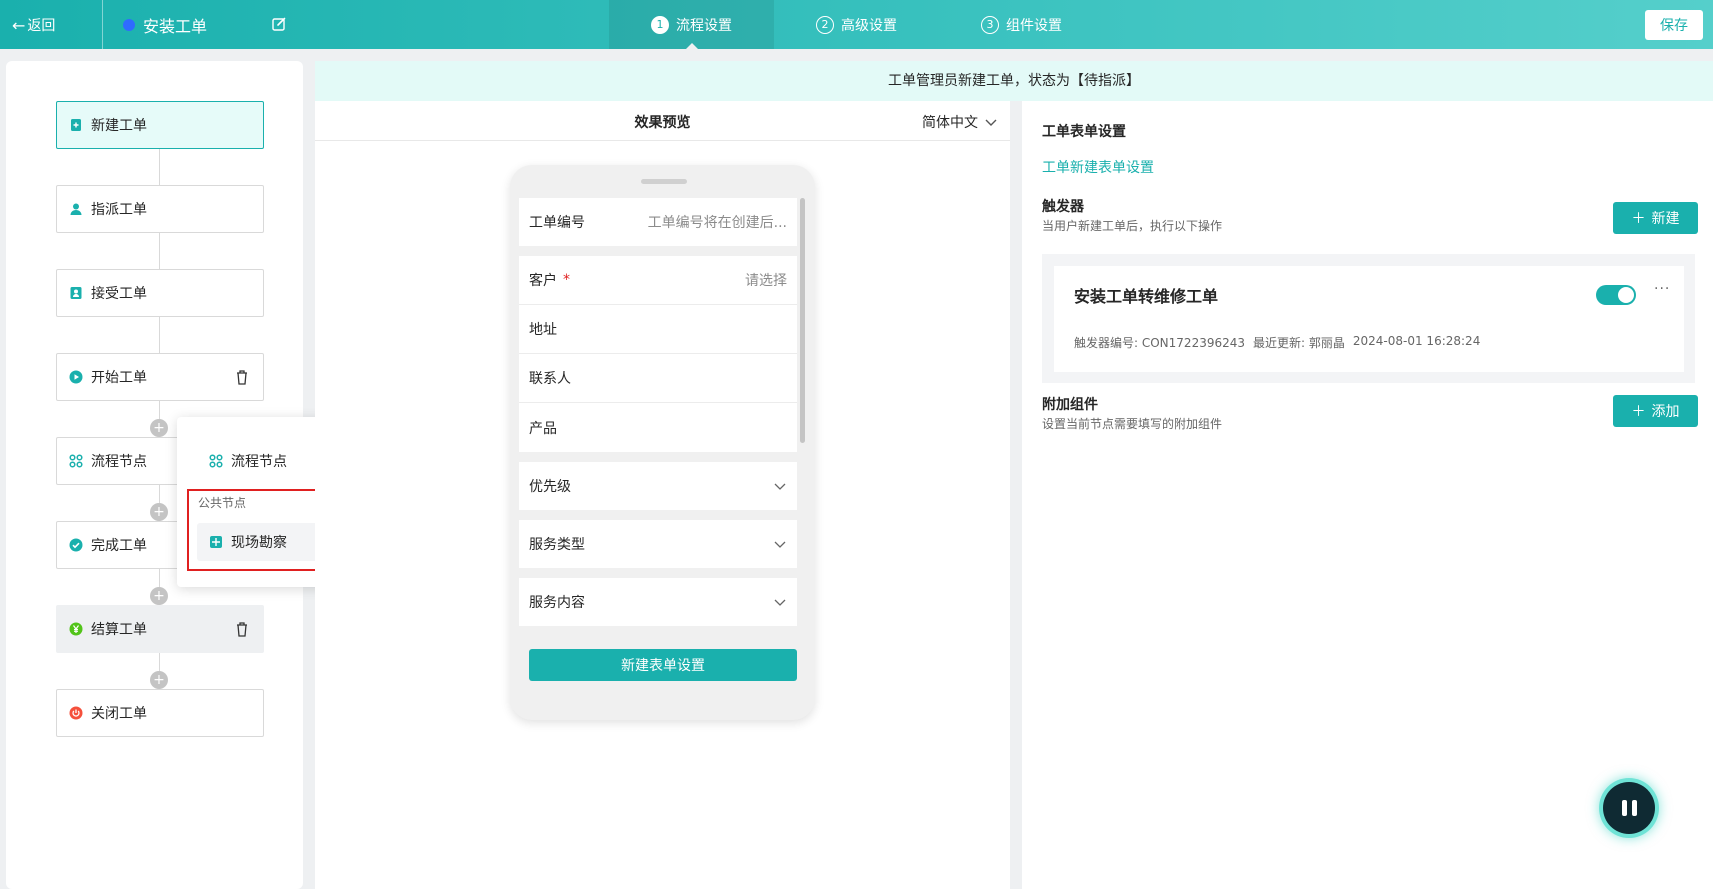 This screenshot has width=1713, height=889. What do you see at coordinates (248, 461) in the screenshot?
I see `popup-item-flow-node: 流程节点` at bounding box center [248, 461].